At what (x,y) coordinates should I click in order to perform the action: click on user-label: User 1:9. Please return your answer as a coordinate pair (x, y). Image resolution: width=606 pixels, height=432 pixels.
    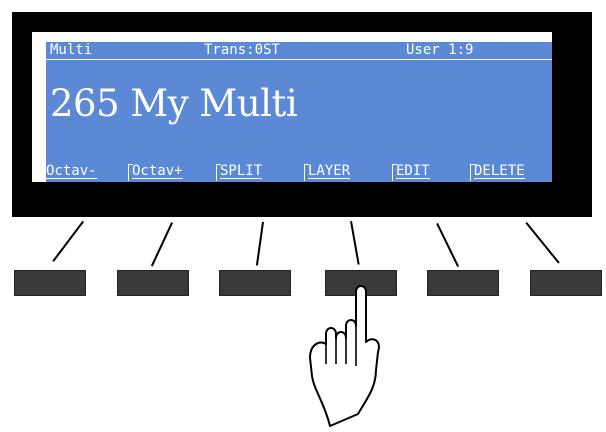
    Looking at the image, I should click on (440, 50).